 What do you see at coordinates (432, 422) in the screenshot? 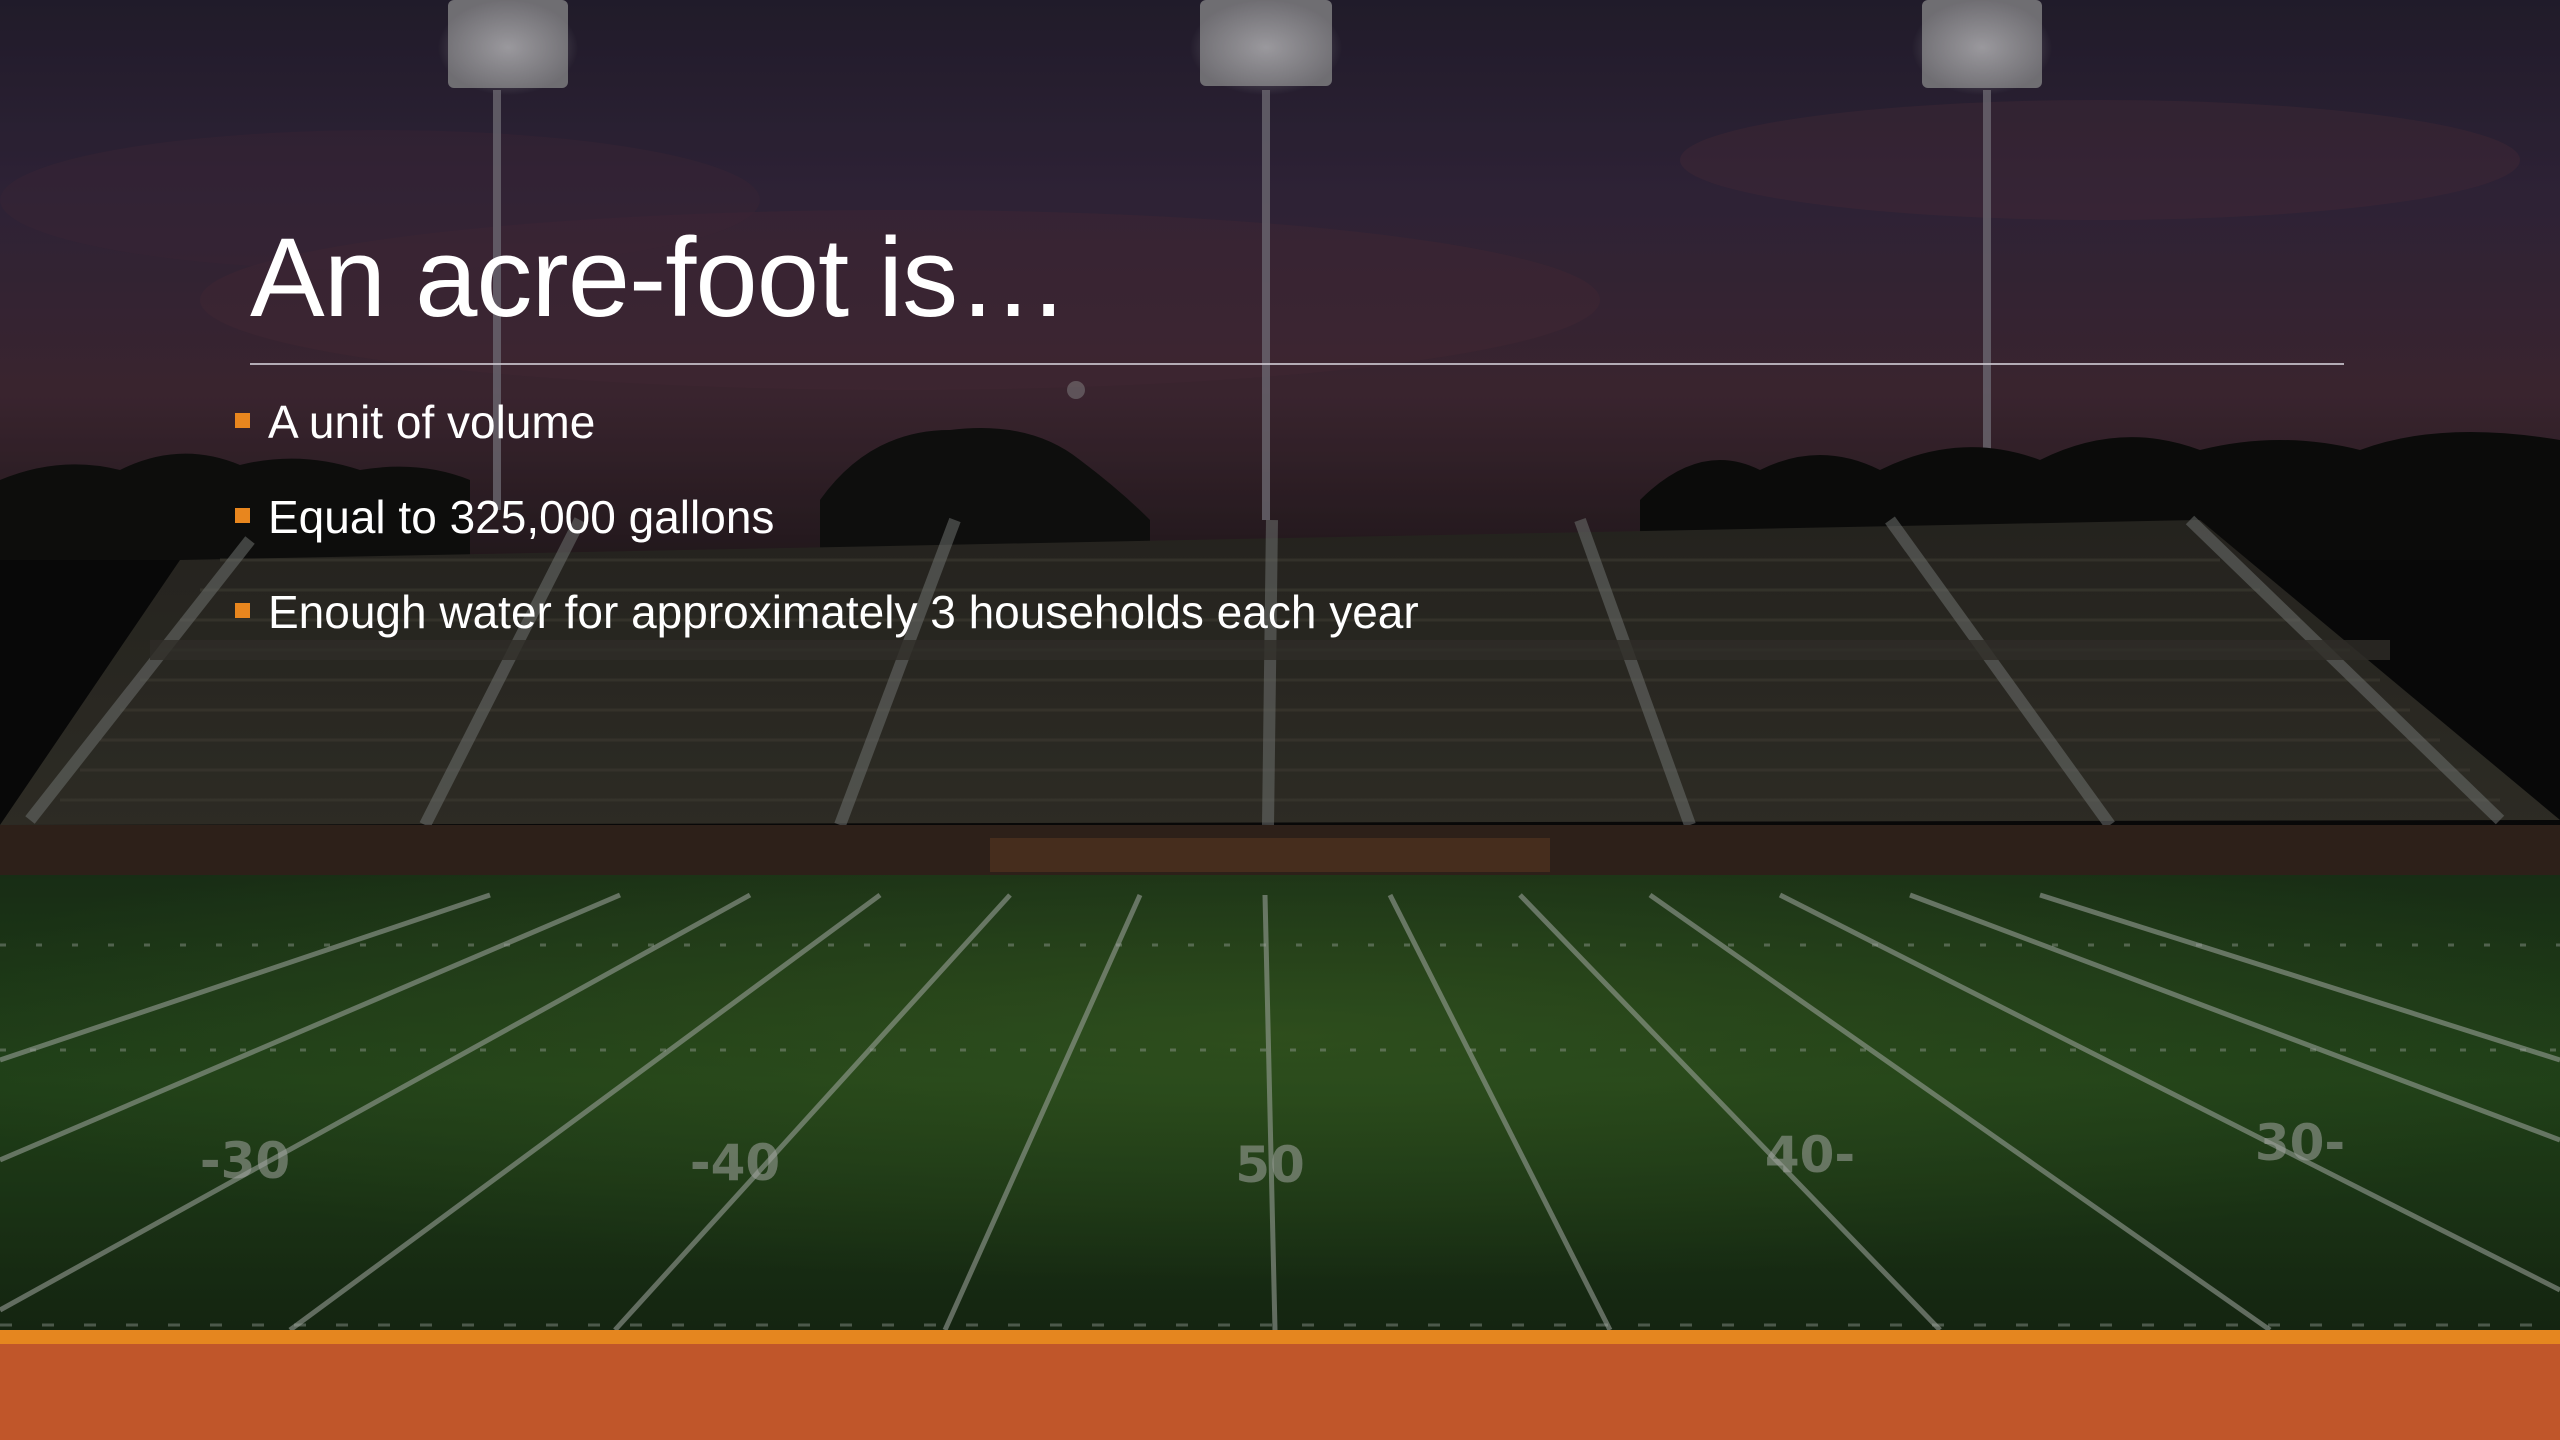
I see `bullet-text: A unit of volume` at bounding box center [432, 422].